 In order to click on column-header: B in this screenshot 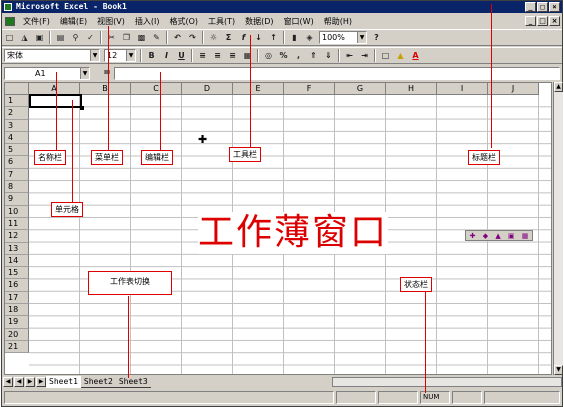, I will do `click(105, 89)`.